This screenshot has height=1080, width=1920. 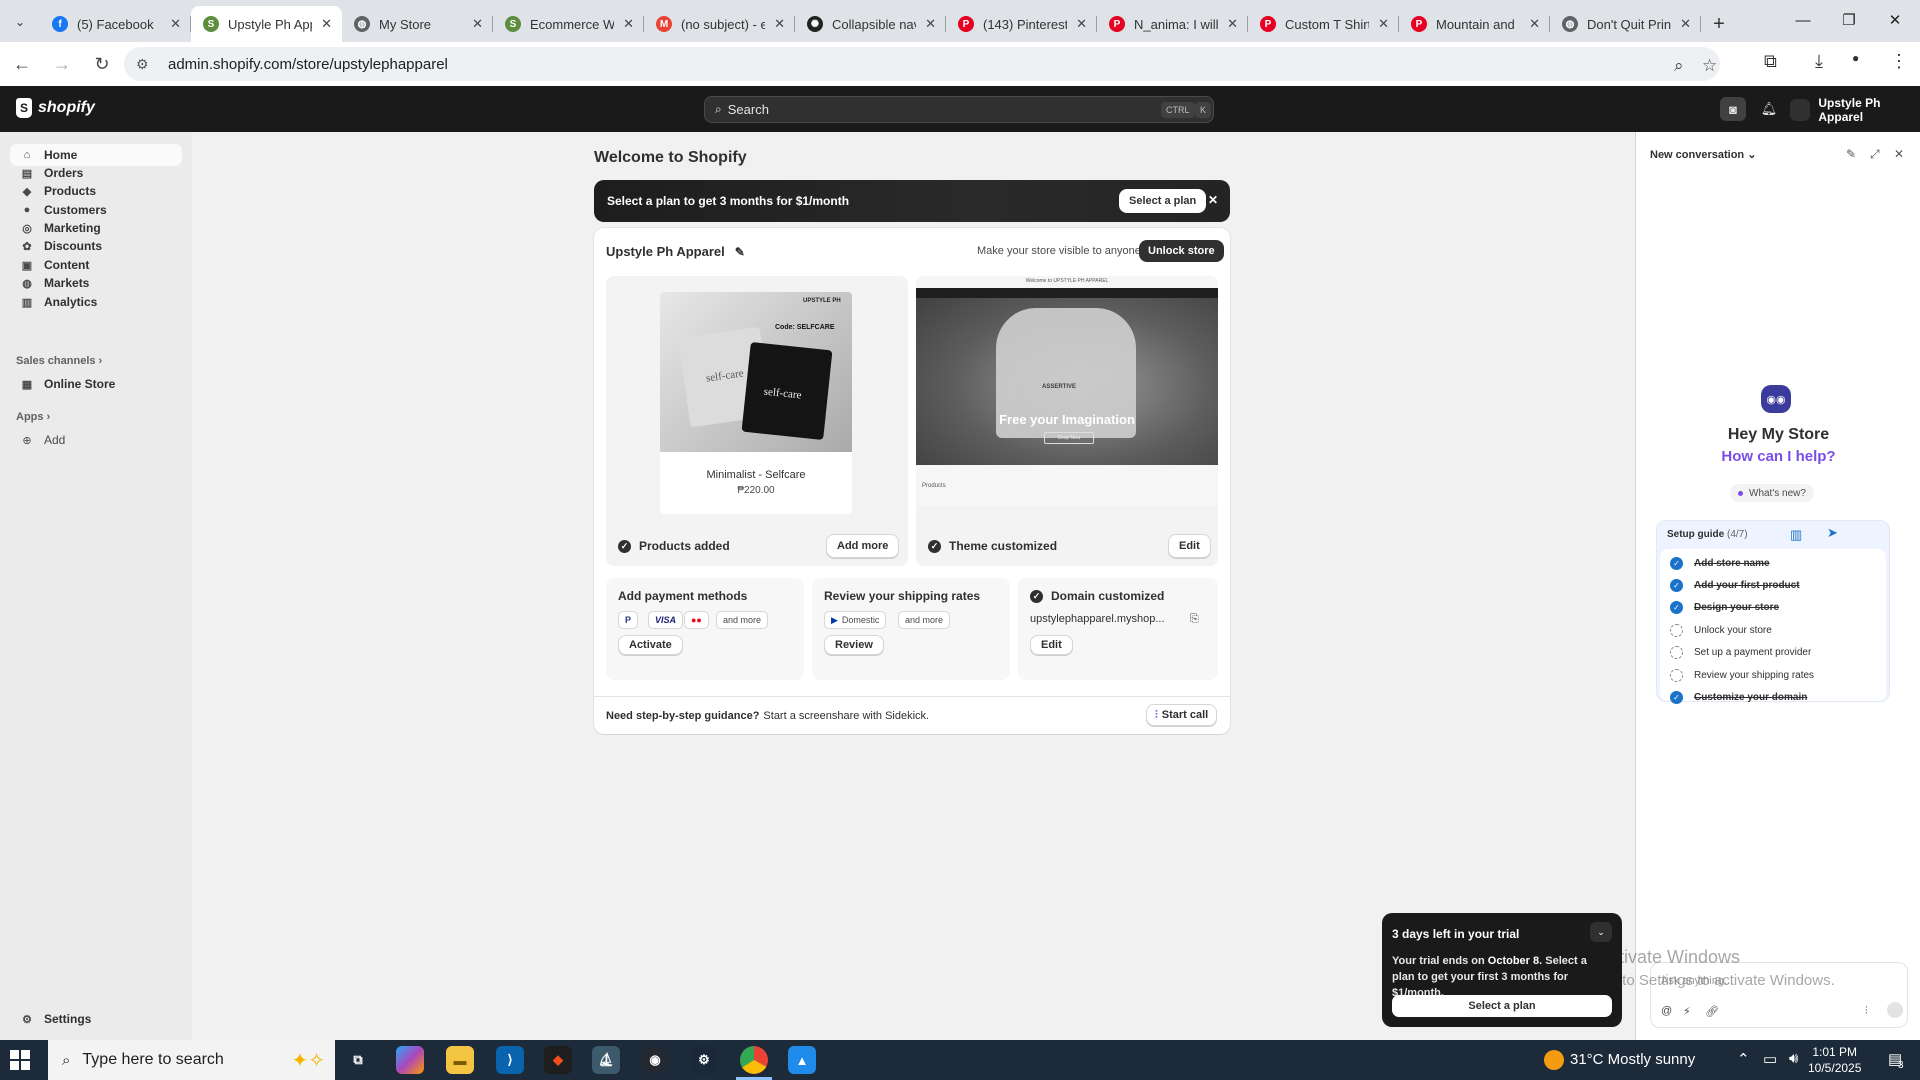 What do you see at coordinates (1181, 251) in the screenshot?
I see `unlock-store-button: Unlock store` at bounding box center [1181, 251].